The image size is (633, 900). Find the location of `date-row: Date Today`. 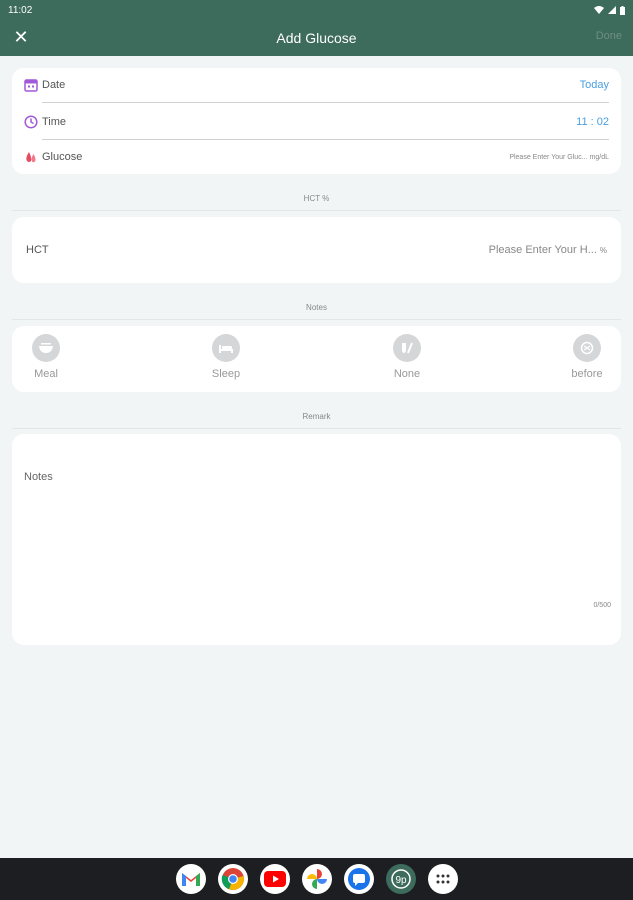

date-row: Date Today is located at coordinates (316, 85).